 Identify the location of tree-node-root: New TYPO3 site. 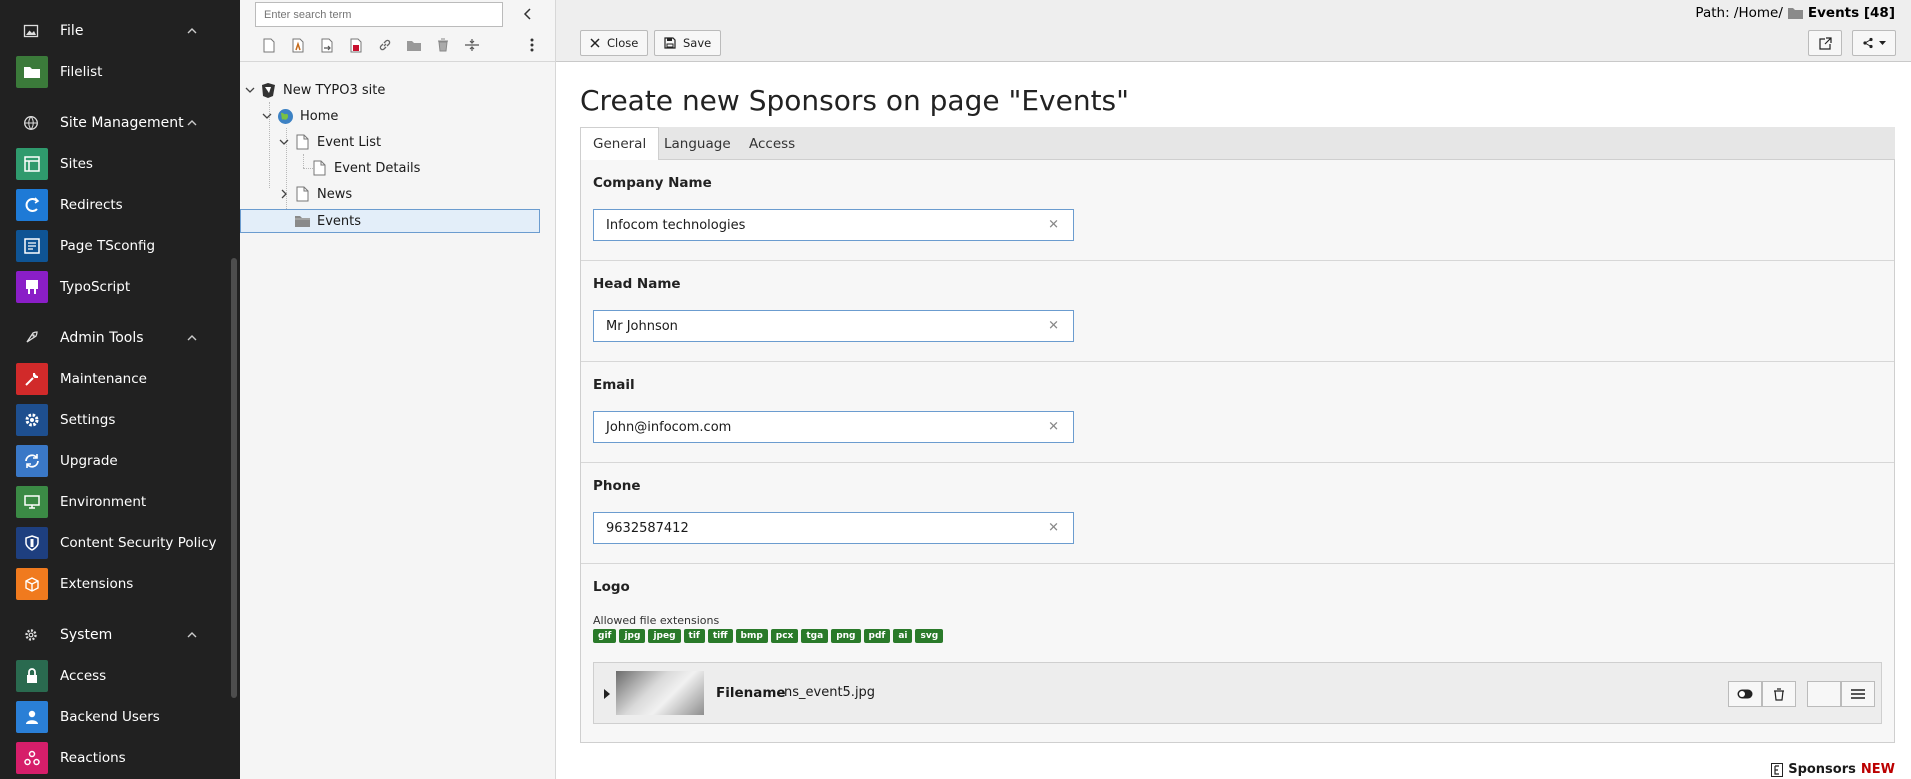
(314, 90).